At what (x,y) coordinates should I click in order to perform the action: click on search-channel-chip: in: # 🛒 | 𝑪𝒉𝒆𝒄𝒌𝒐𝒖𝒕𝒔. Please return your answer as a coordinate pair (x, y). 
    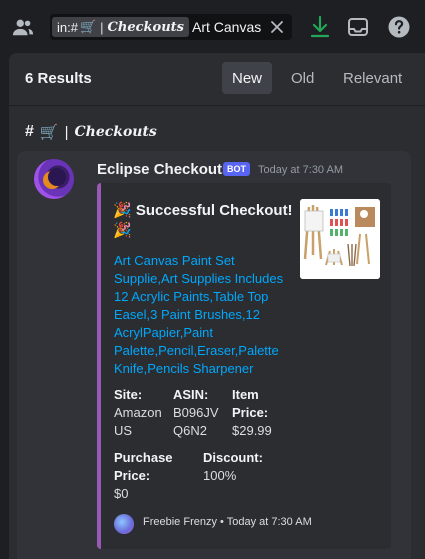
    Looking at the image, I should click on (120, 27).